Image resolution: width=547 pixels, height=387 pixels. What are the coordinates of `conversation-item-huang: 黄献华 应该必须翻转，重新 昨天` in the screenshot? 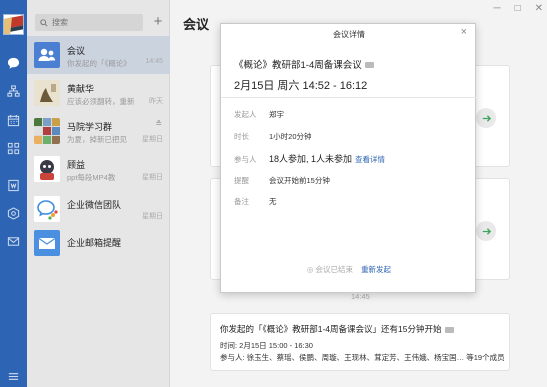 It's located at (98, 93).